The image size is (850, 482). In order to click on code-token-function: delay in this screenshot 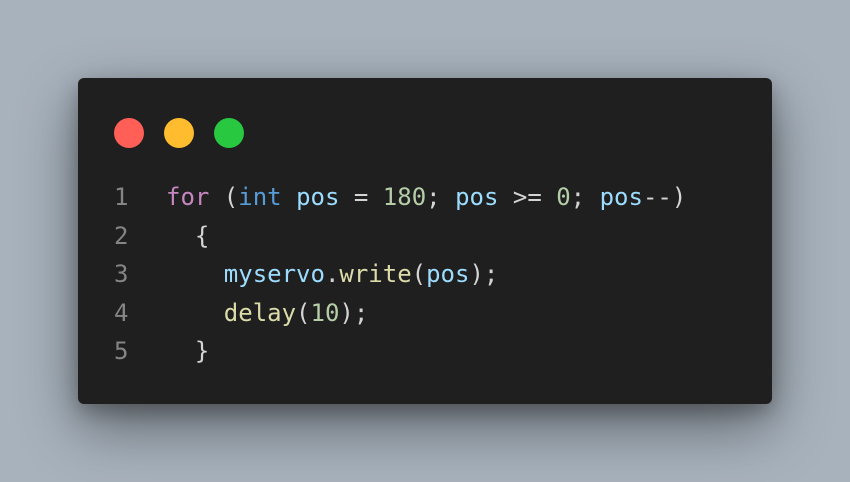, I will do `click(260, 312)`.